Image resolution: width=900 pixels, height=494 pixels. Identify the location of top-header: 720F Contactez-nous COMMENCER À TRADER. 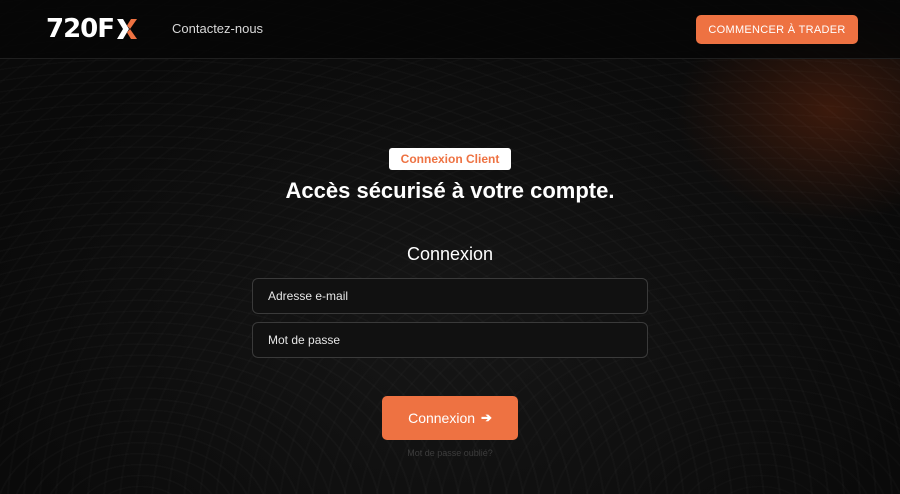
(450, 29).